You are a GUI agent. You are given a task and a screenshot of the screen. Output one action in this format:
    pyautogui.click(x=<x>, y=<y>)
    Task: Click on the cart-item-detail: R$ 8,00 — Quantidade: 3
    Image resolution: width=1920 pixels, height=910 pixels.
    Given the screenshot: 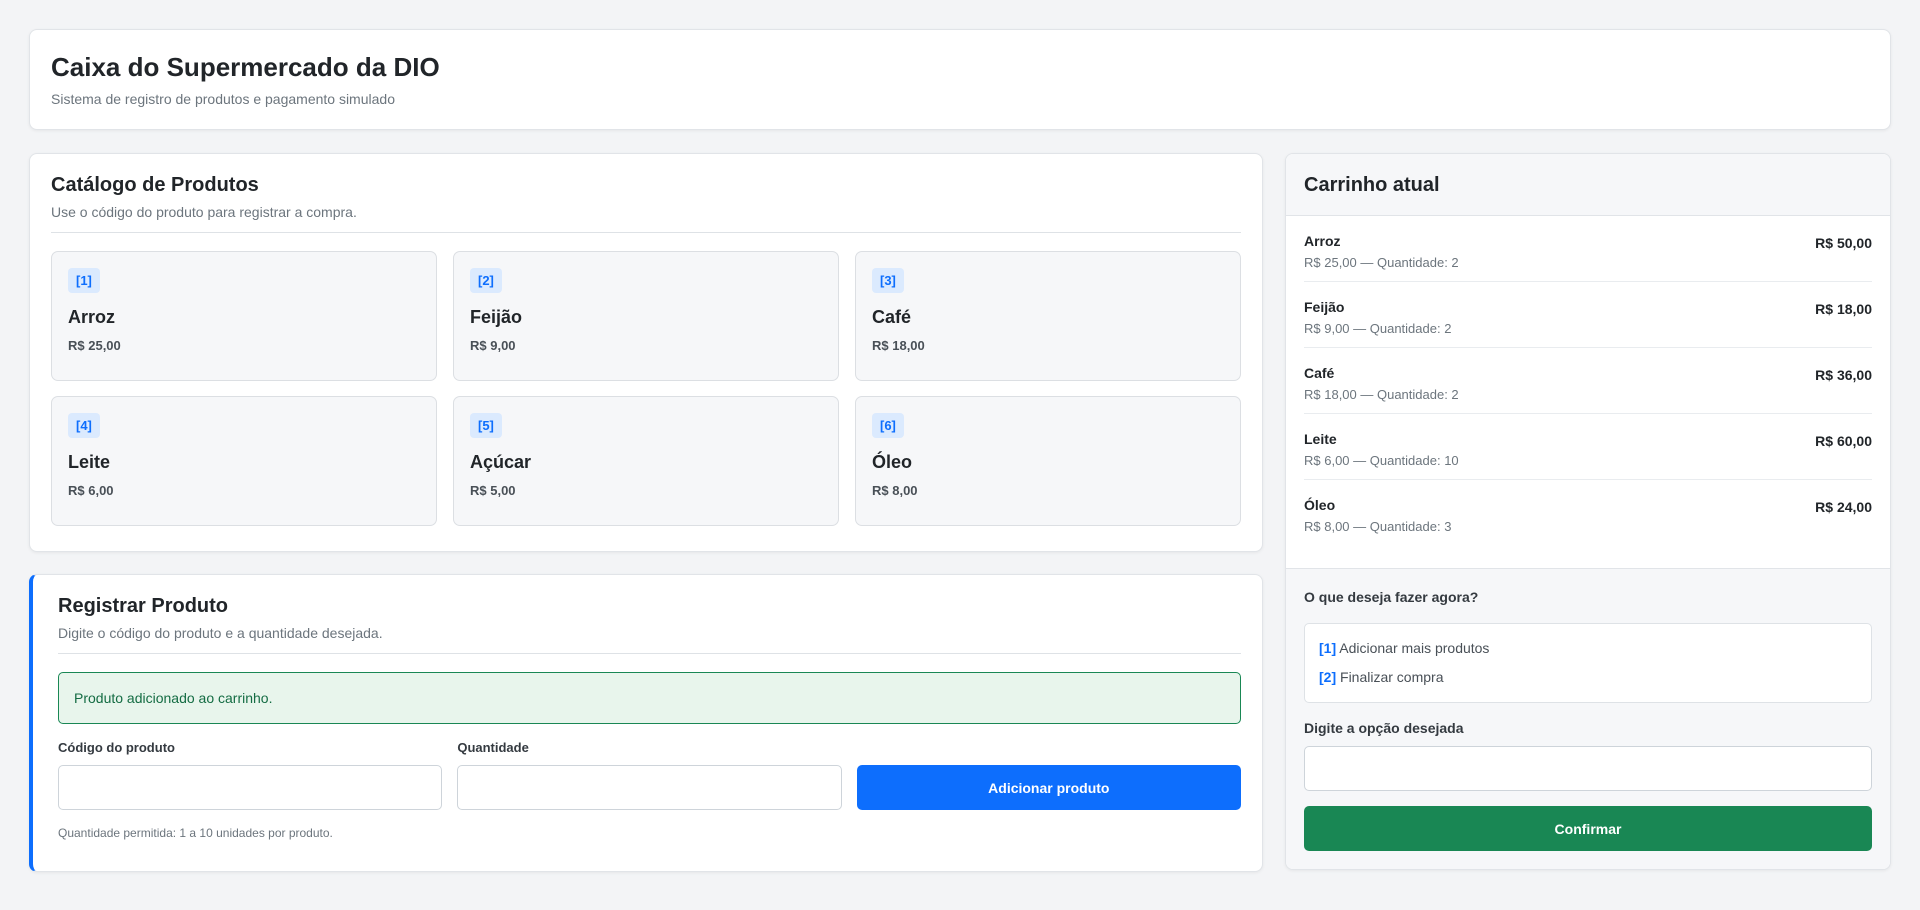 What is the action you would take?
    pyautogui.click(x=1378, y=526)
    